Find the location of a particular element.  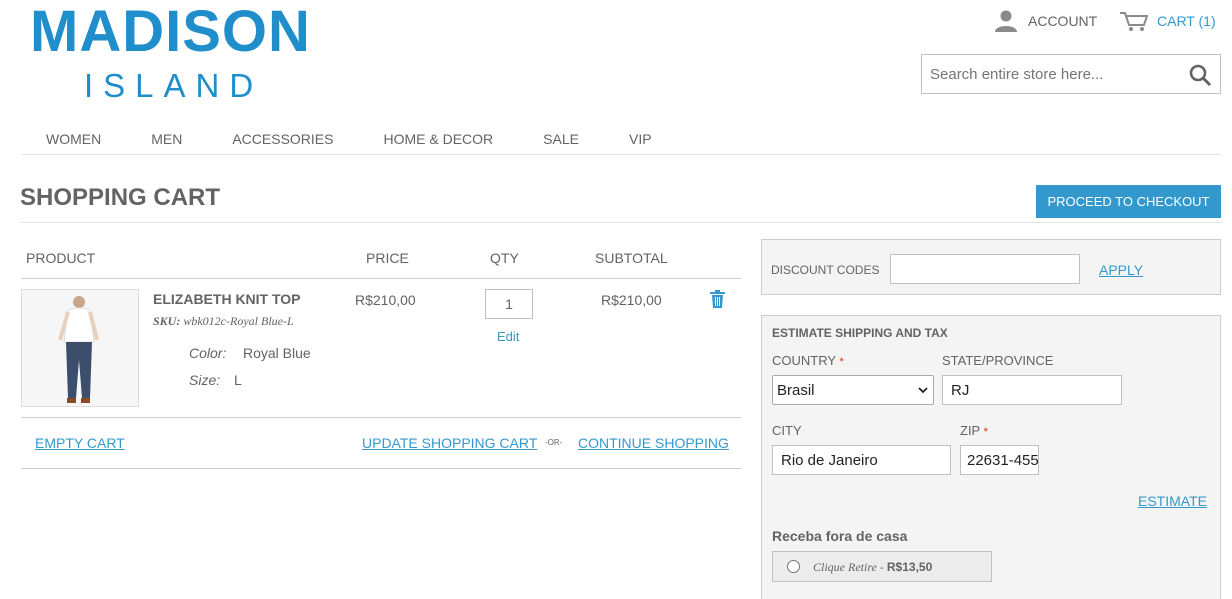

proceed-to-checkout-button: PROCEED TO CHECKOUT is located at coordinates (1128, 201).